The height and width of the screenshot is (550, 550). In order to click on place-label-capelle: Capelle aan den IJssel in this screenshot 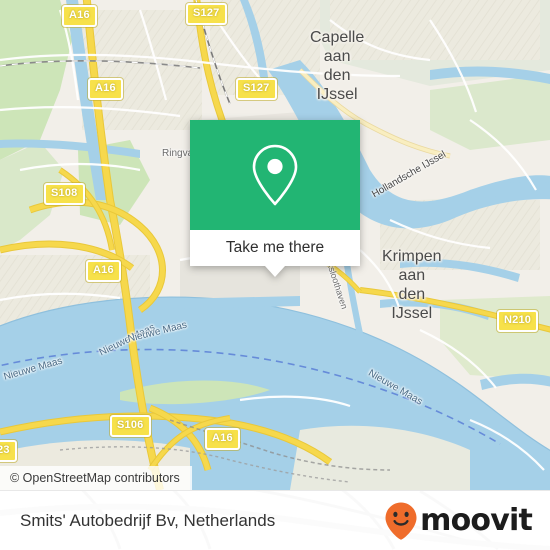, I will do `click(337, 66)`.